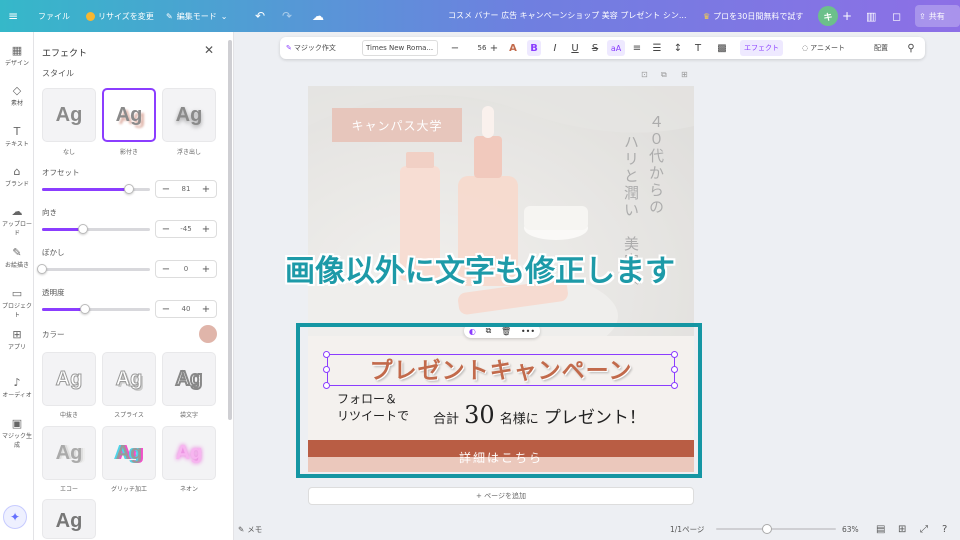 This screenshot has width=960, height=540. What do you see at coordinates (896, 16) in the screenshot?
I see `comment-icon: ◻` at bounding box center [896, 16].